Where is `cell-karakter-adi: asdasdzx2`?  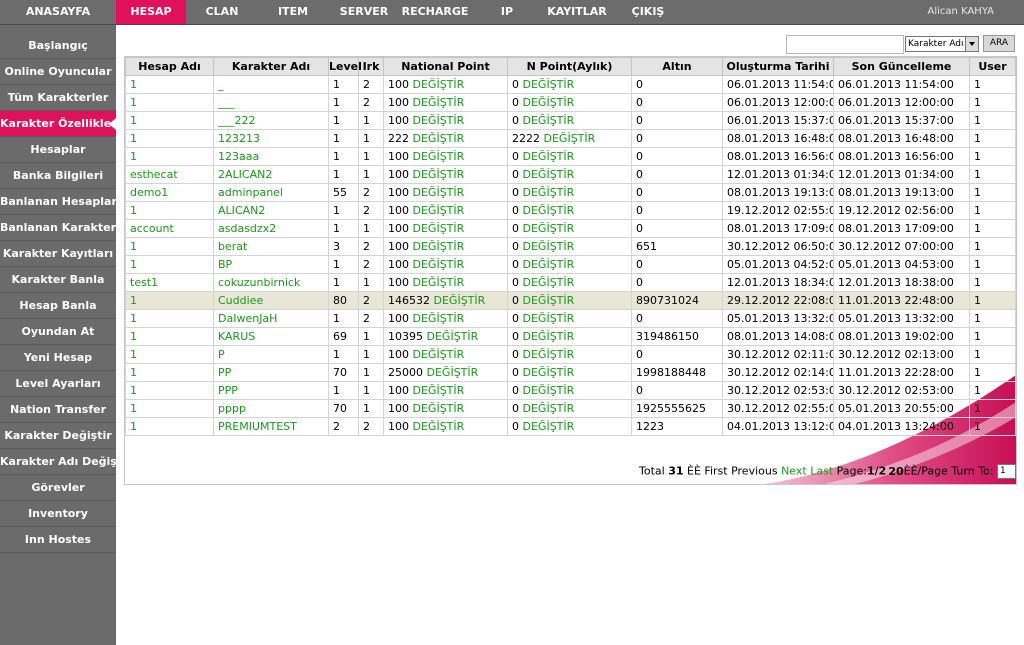
cell-karakter-adi: asdasdzx2 is located at coordinates (271, 228).